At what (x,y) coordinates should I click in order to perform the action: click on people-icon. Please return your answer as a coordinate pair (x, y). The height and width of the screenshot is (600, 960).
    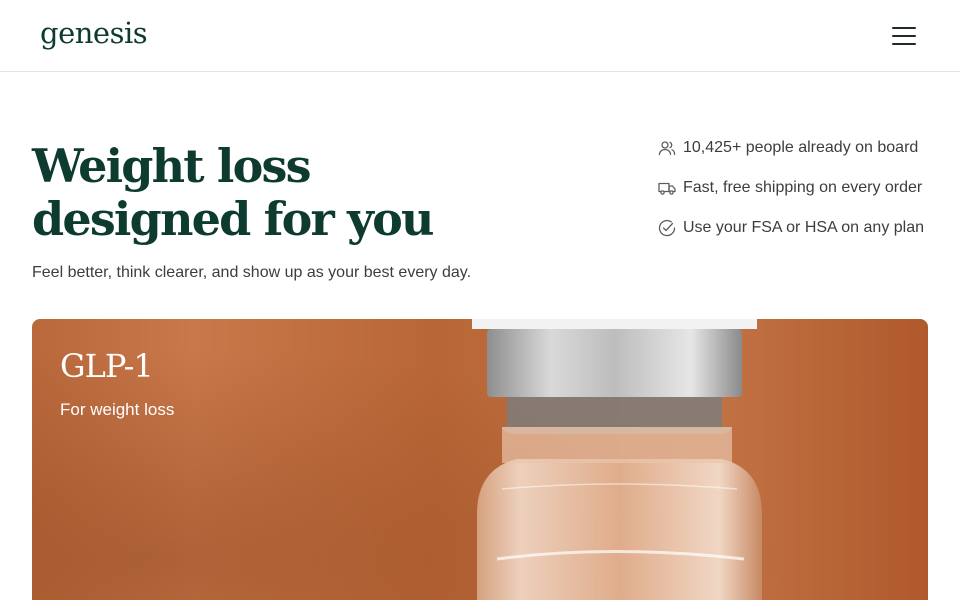
    Looking at the image, I should click on (667, 148).